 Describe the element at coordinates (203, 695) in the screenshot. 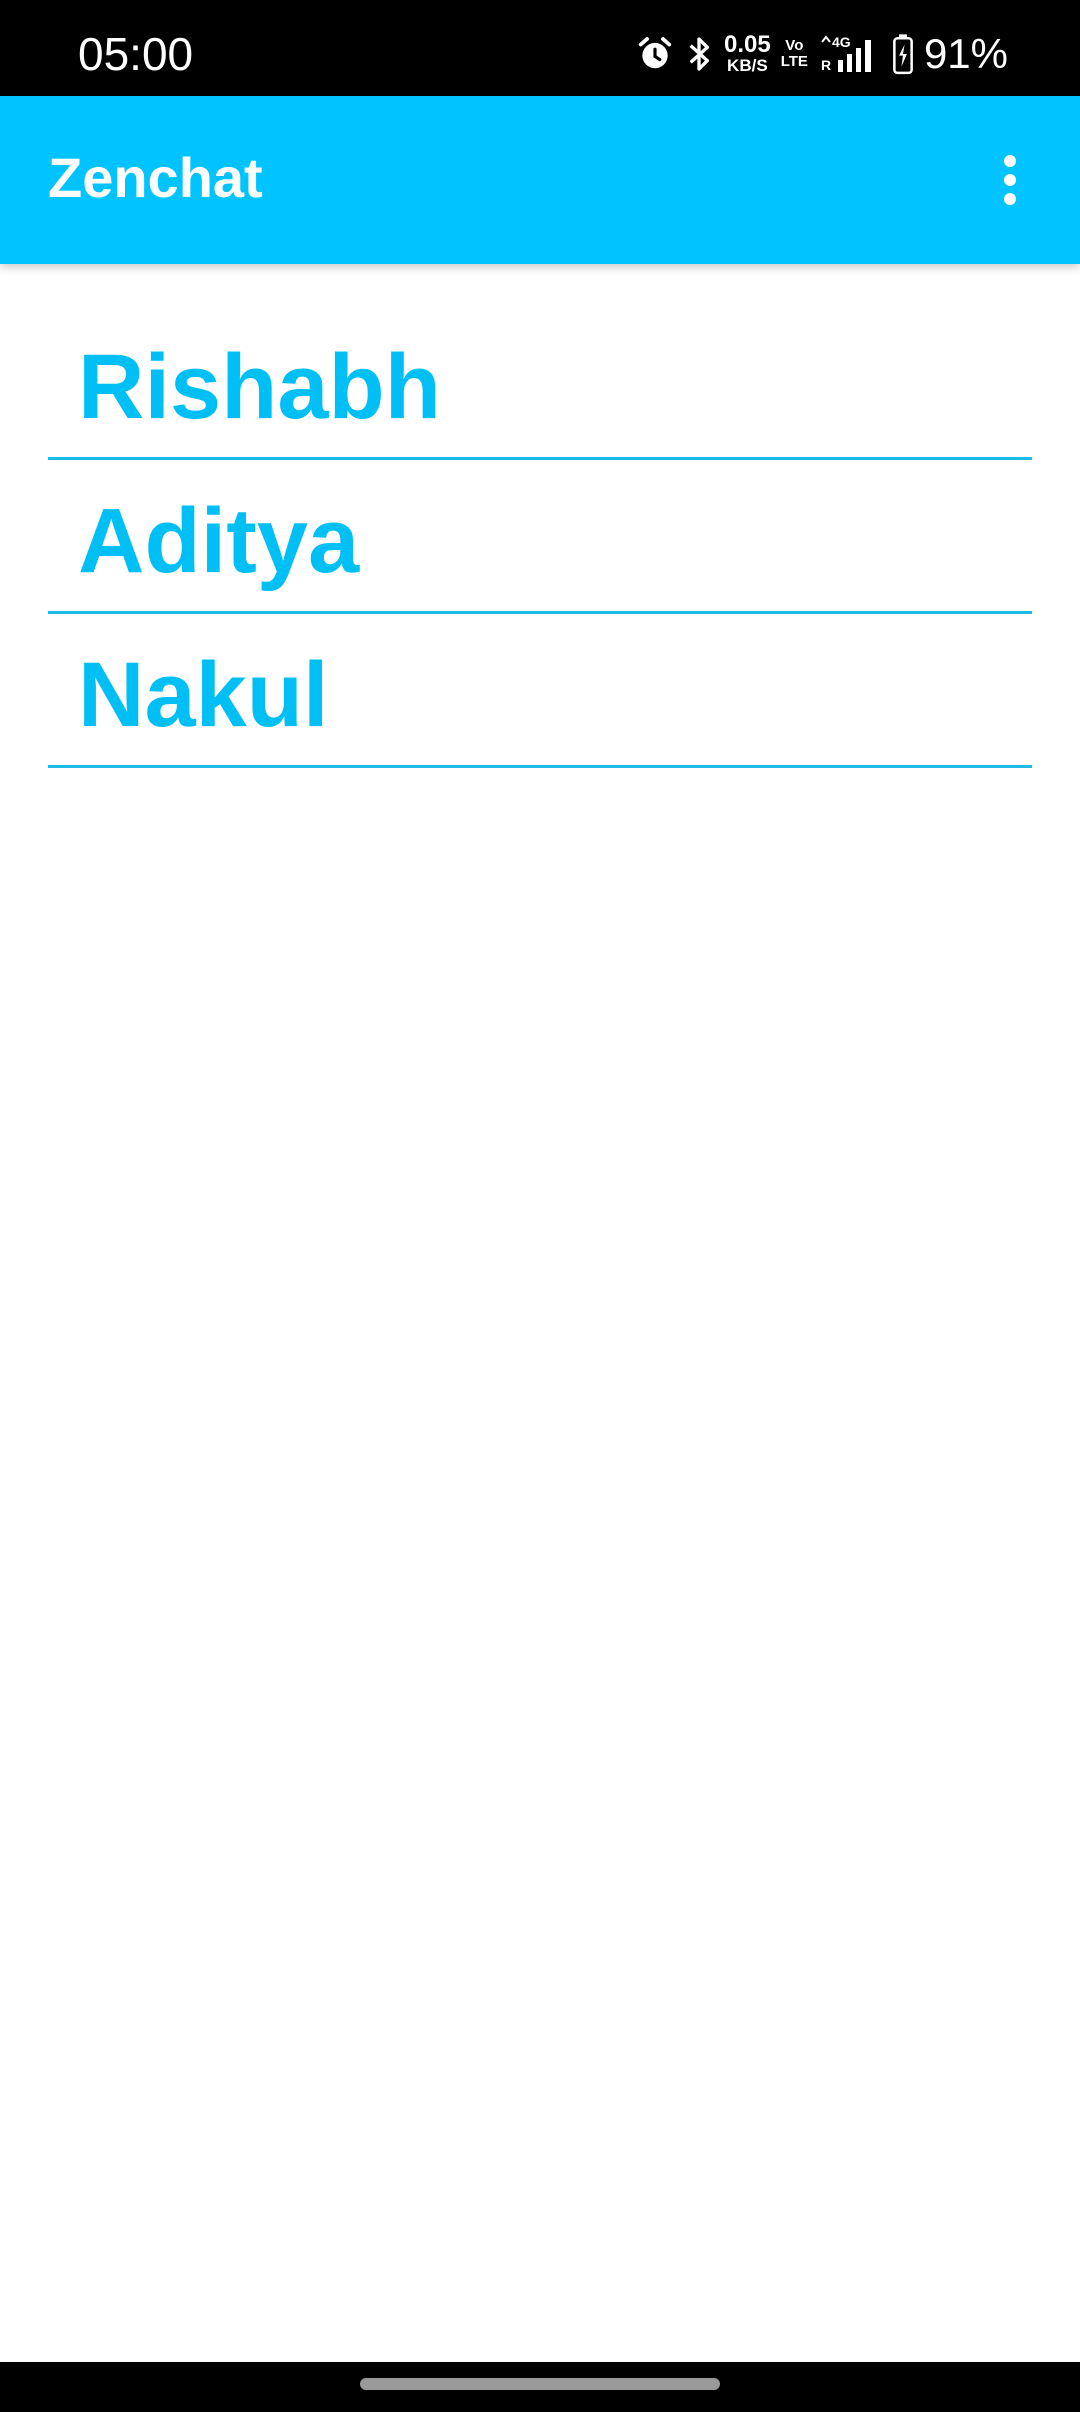

I see `chat-name: Nakul` at that location.